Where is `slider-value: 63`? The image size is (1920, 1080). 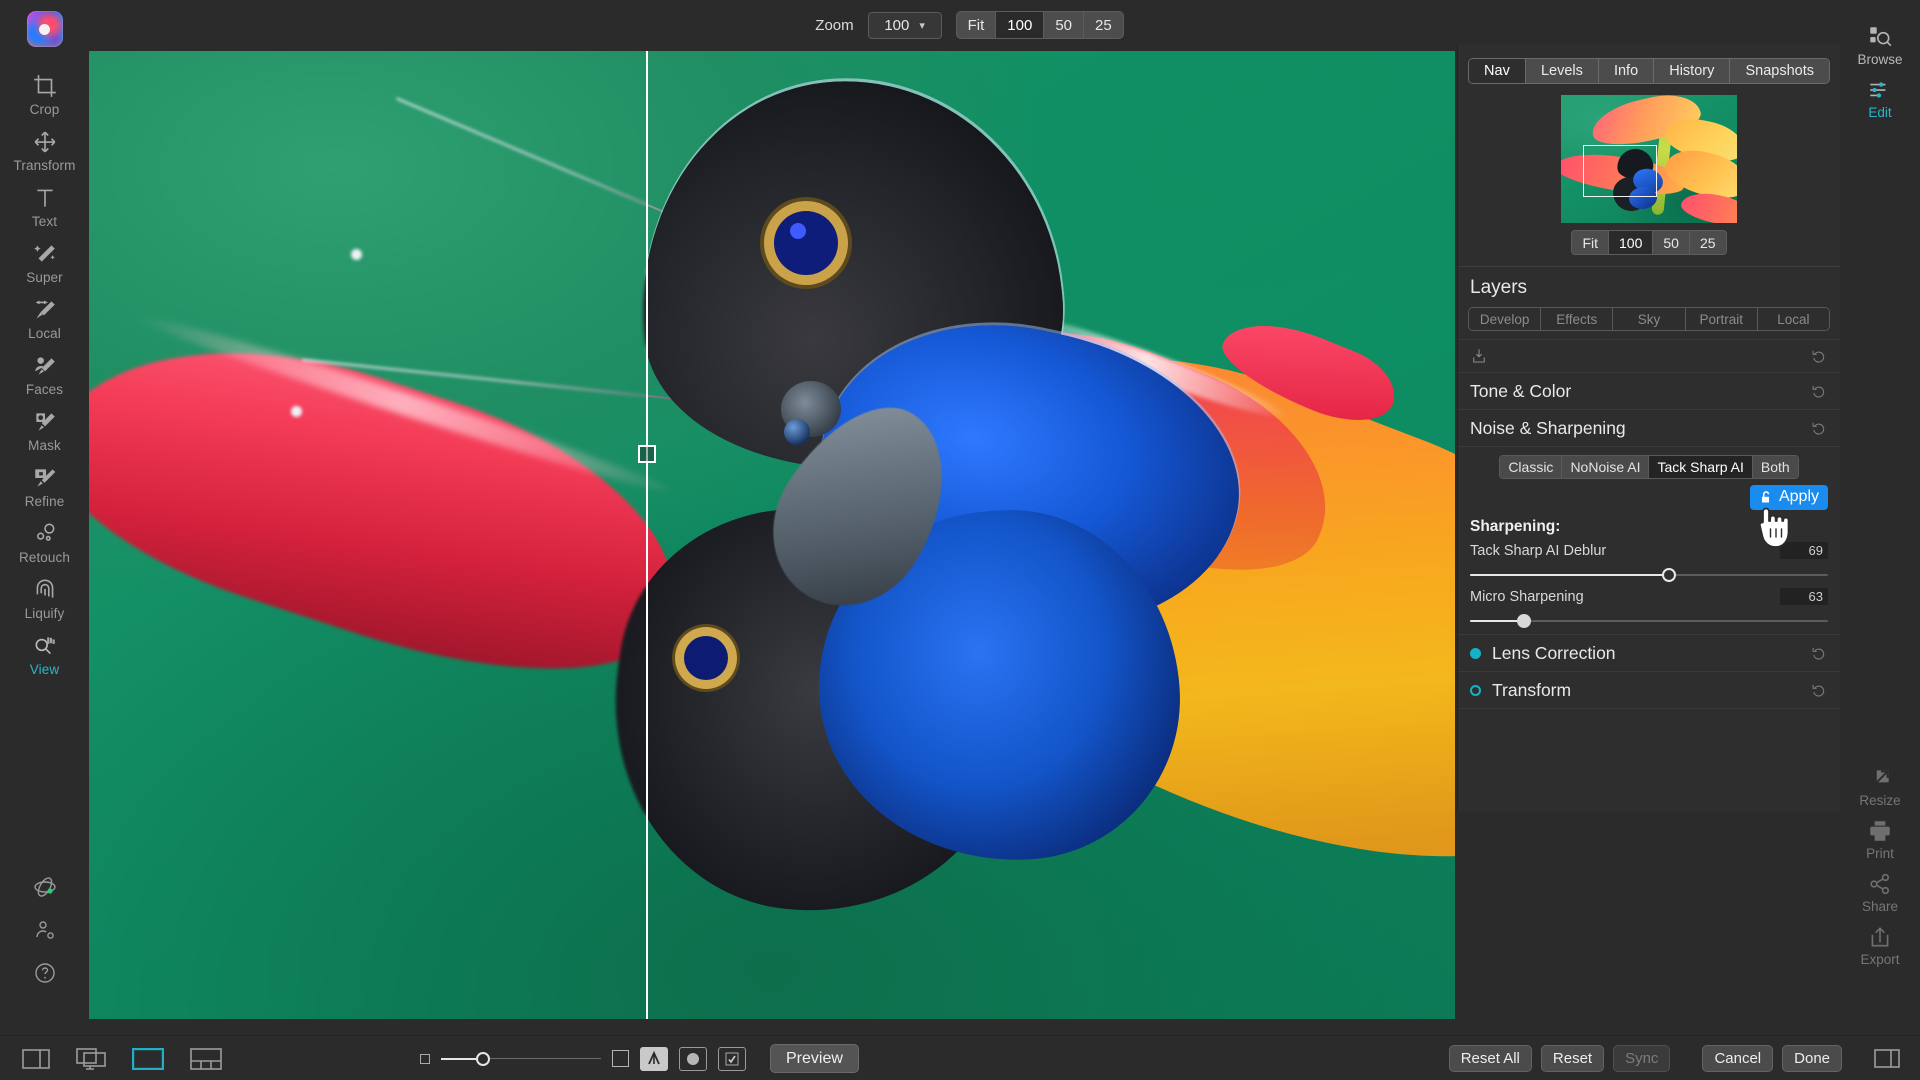 slider-value: 63 is located at coordinates (1804, 596).